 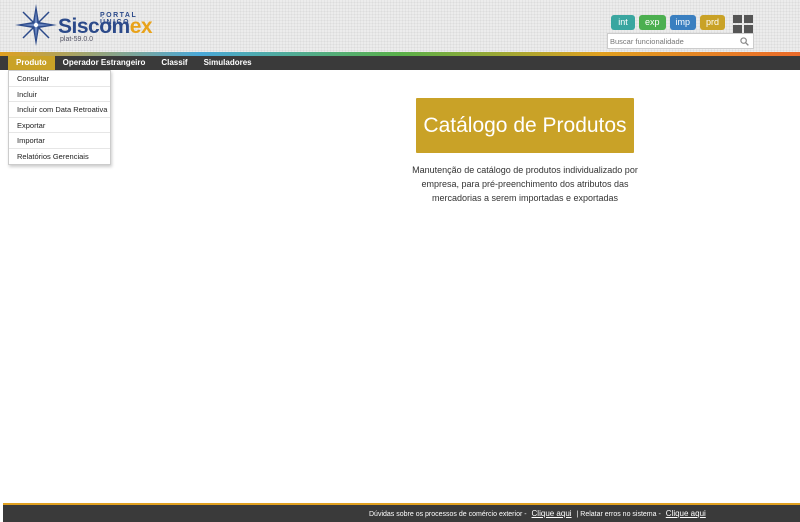 I want to click on dropdown-item-incluir: Incluir, so click(x=59, y=94).